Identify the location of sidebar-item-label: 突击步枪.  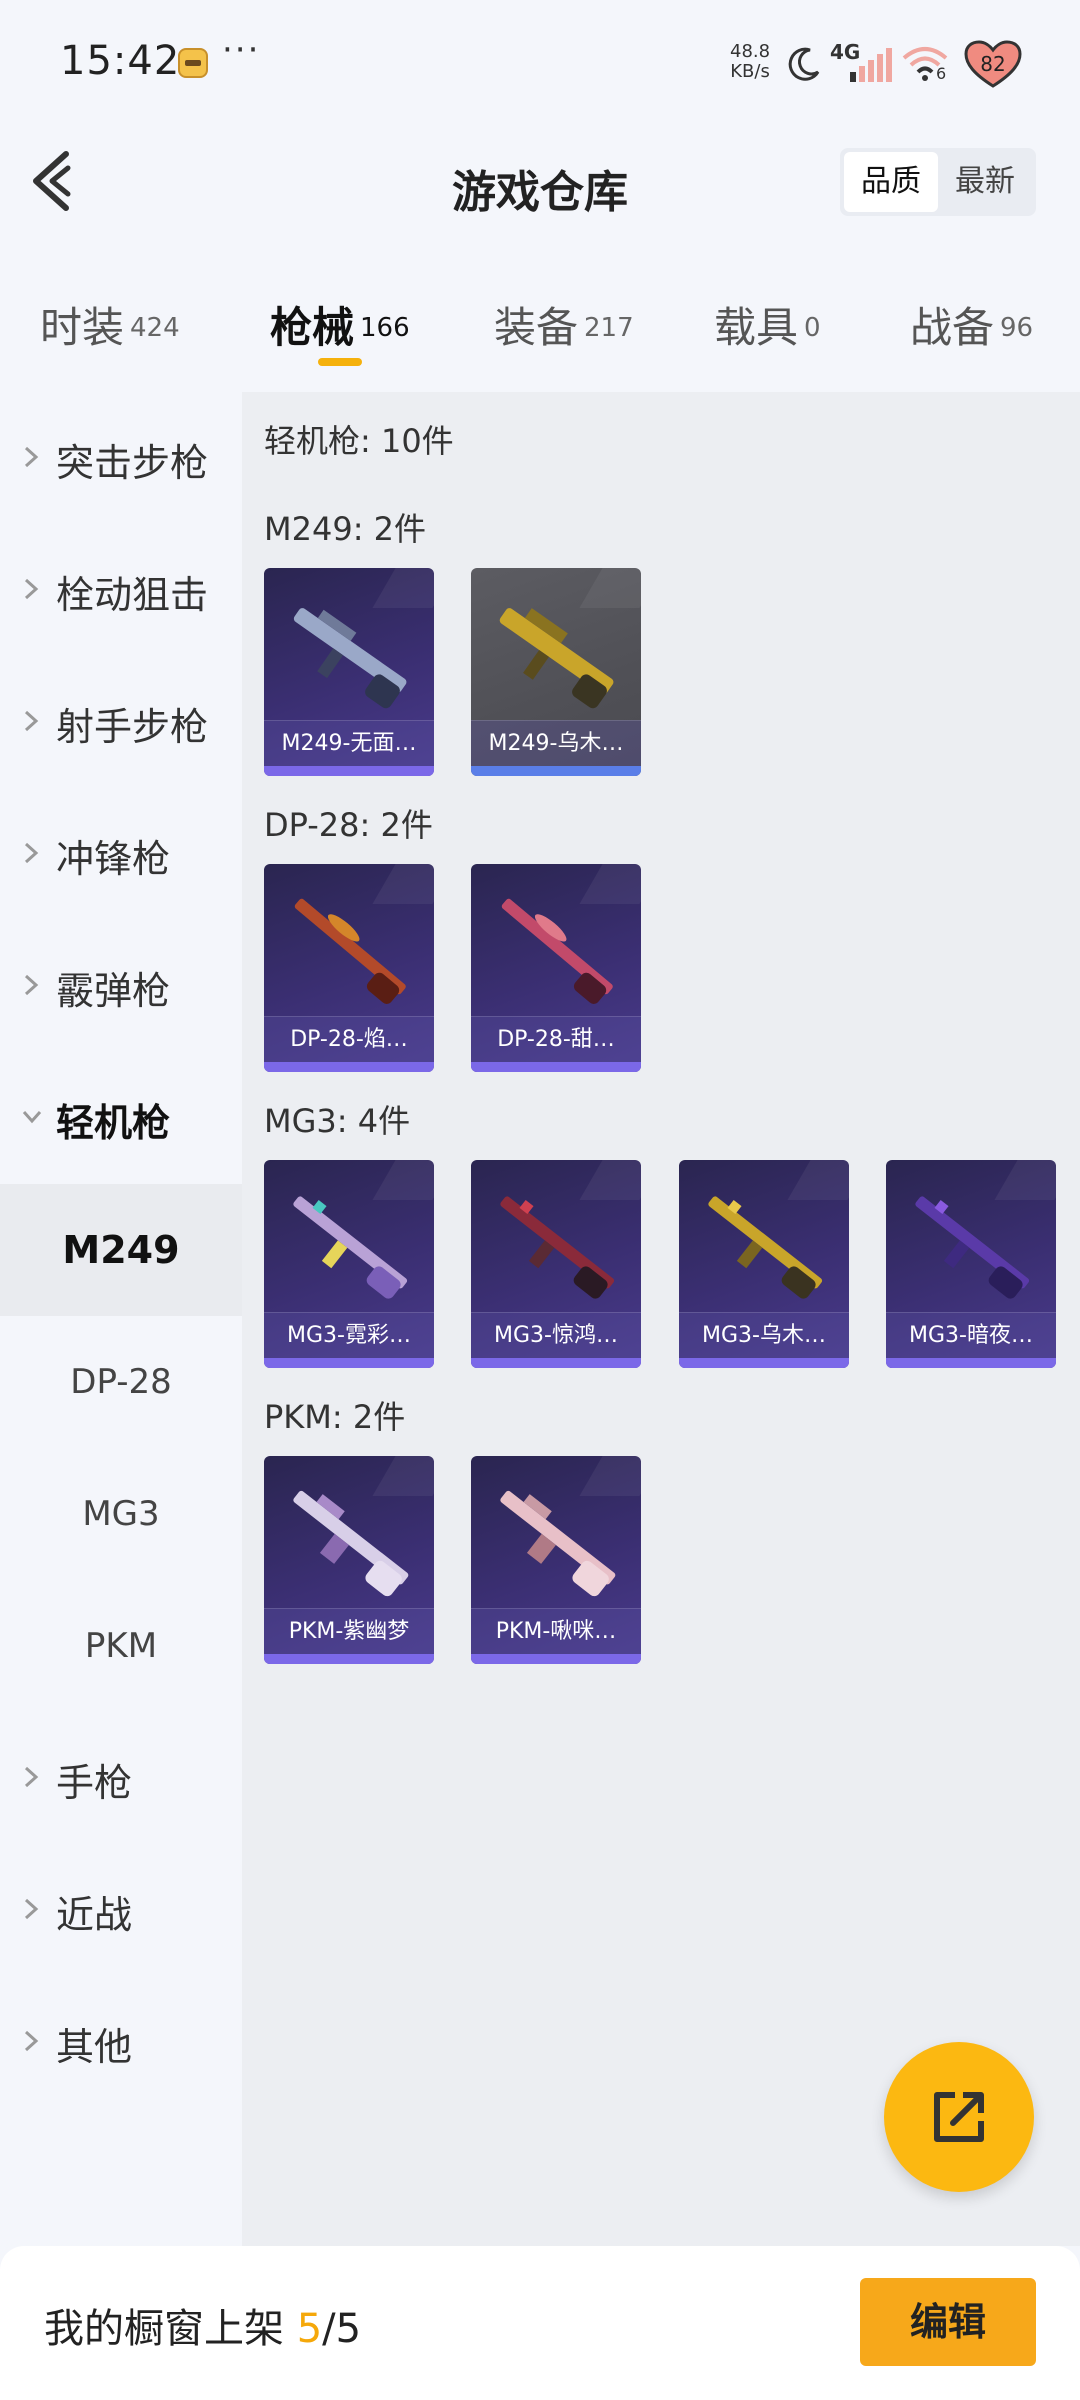
(132, 463).